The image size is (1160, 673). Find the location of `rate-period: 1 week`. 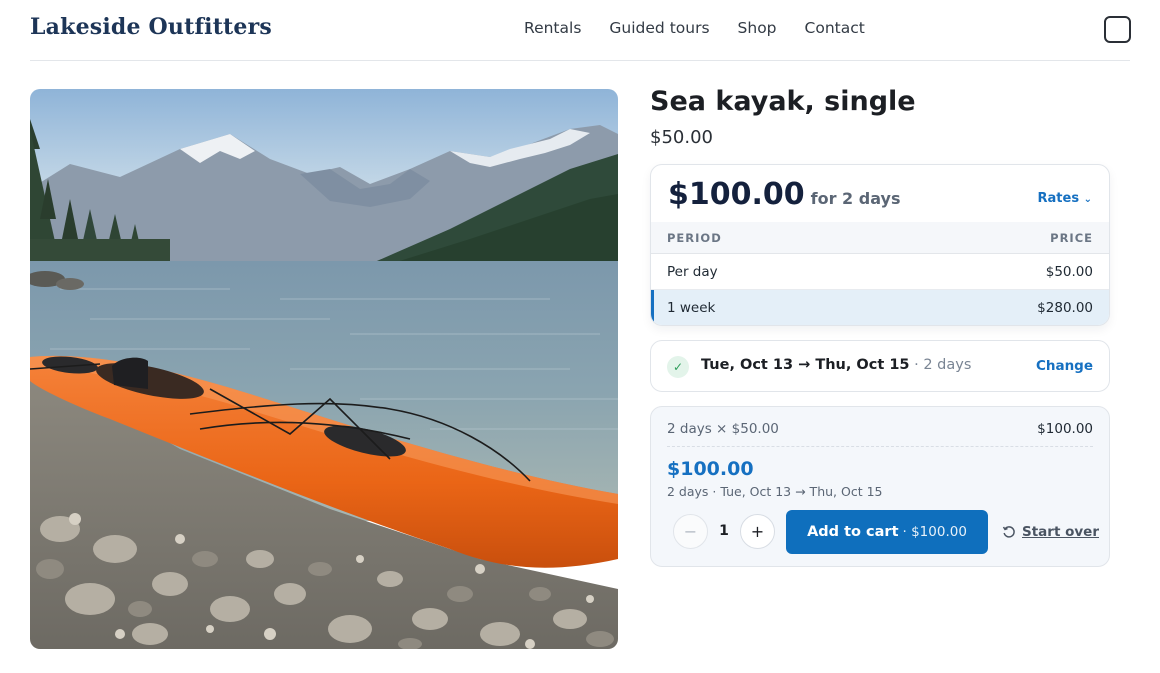

rate-period: 1 week is located at coordinates (691, 308).